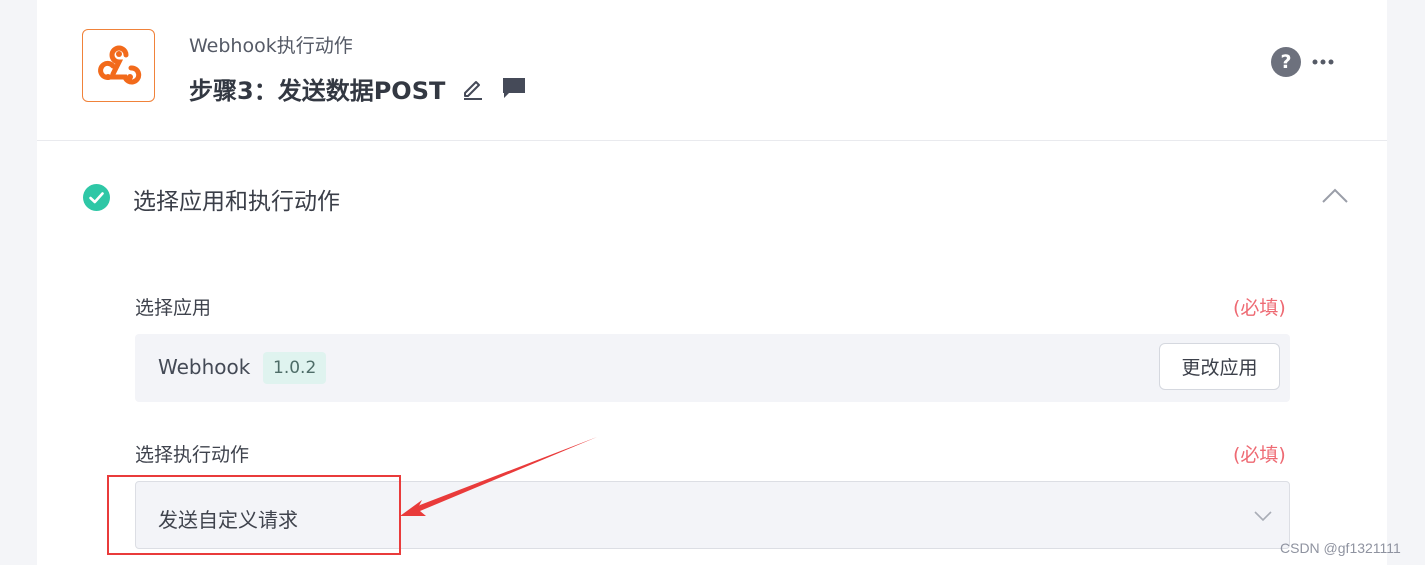  Describe the element at coordinates (1323, 62) in the screenshot. I see `more-icon` at that location.